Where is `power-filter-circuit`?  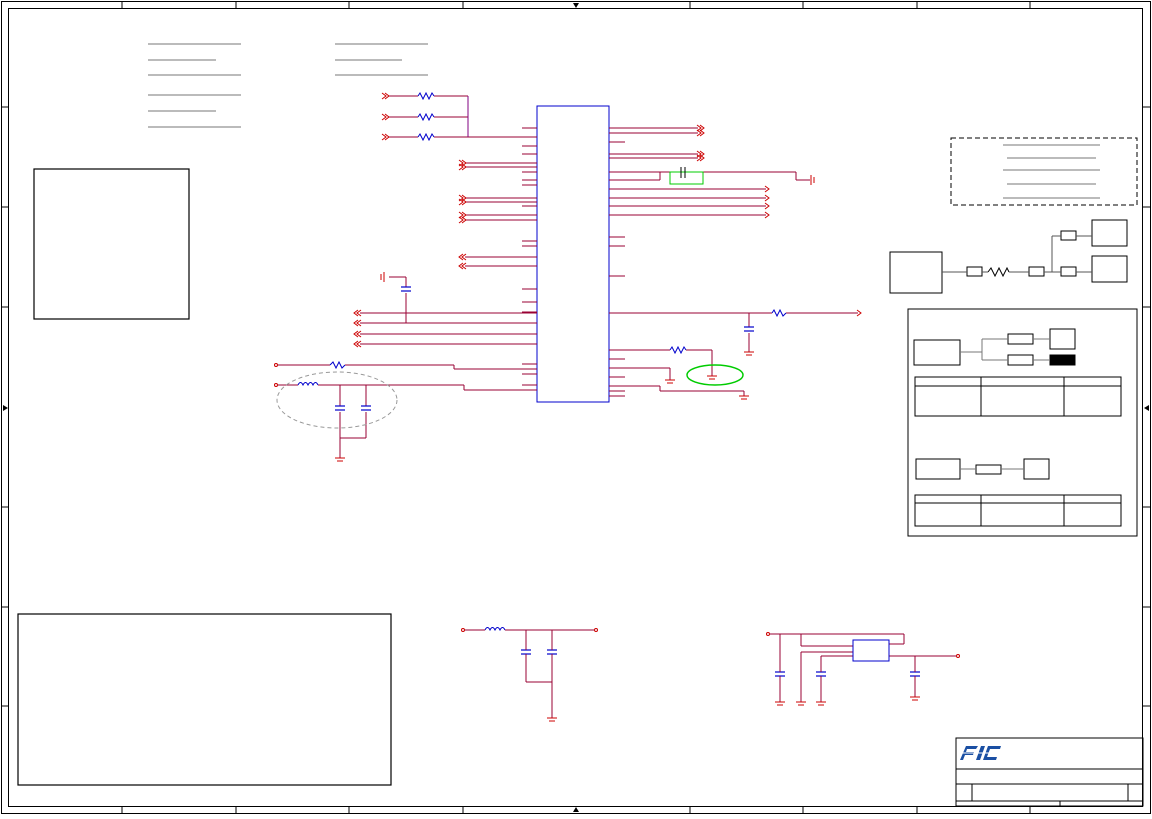
power-filter-circuit is located at coordinates (529, 673).